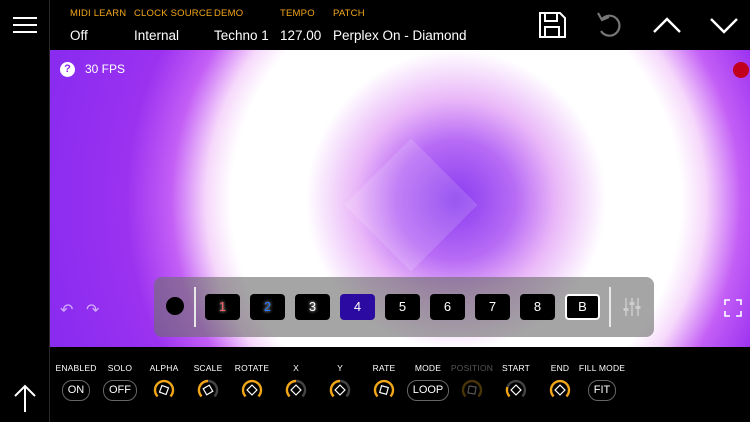  I want to click on enabled-control: ENABLED ON, so click(76, 382).